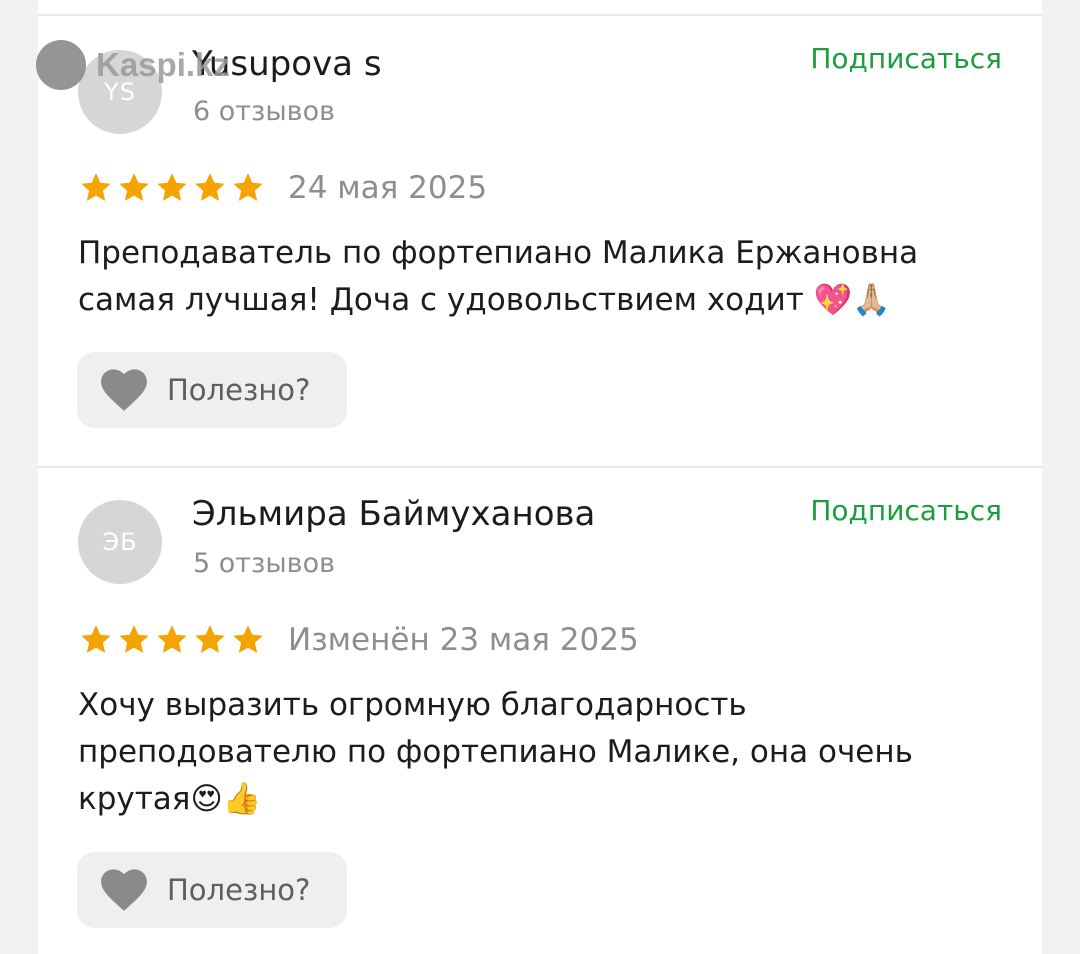 This screenshot has width=1080, height=954. I want to click on review-text-line: крутая😍👍, so click(170, 799).